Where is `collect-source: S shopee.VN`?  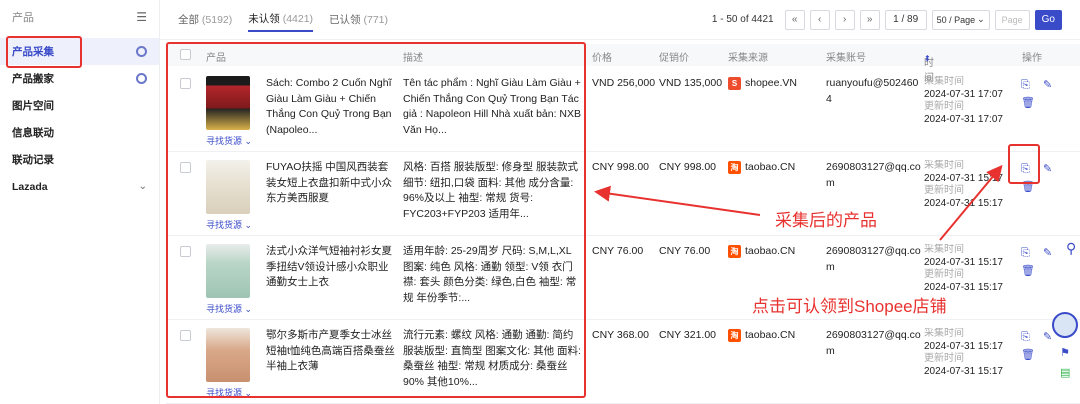 collect-source: S shopee.VN is located at coordinates (773, 84).